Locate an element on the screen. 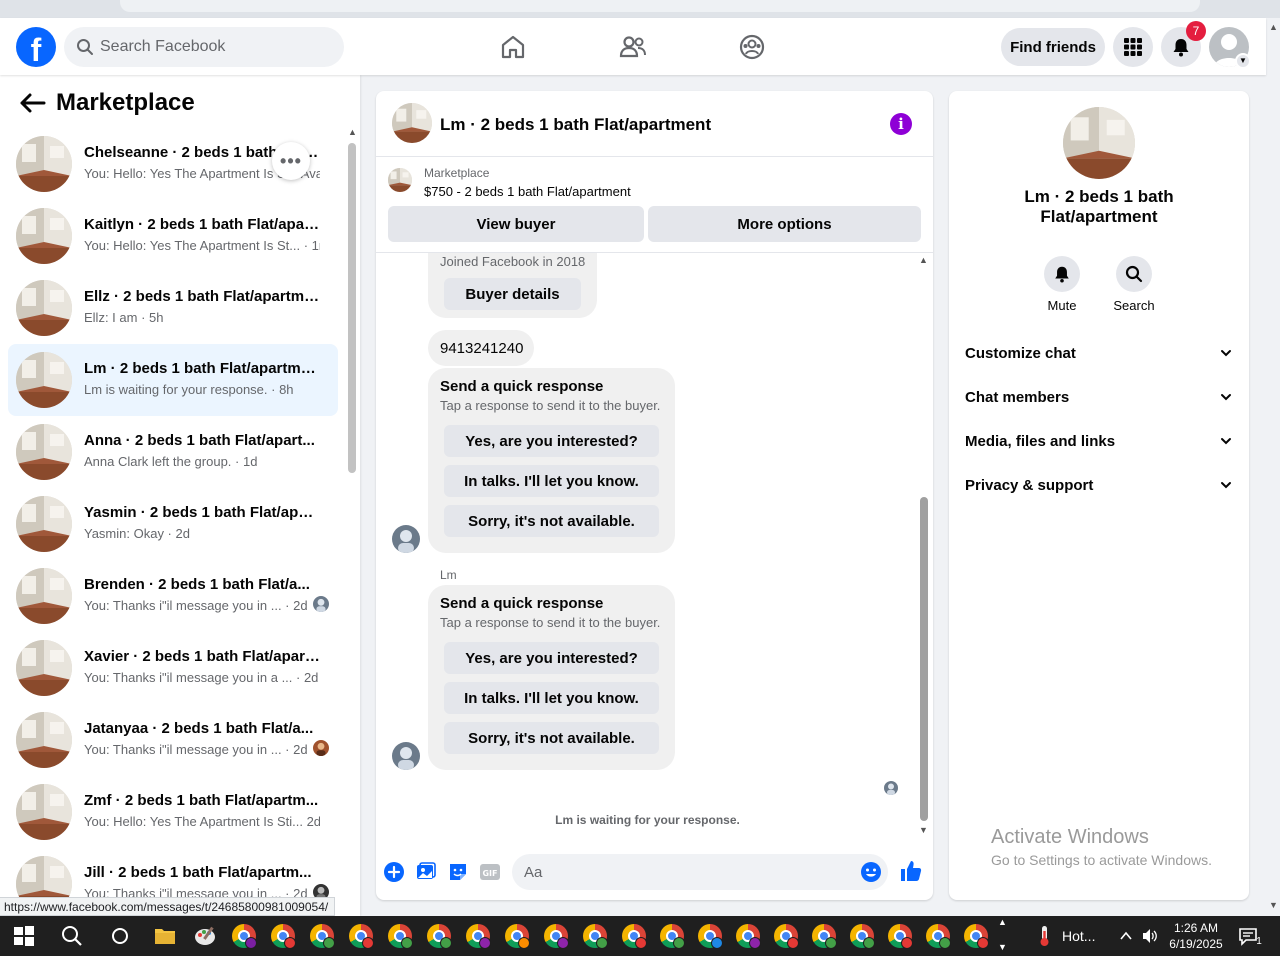 The width and height of the screenshot is (1280, 956). chevron-down-icon is located at coordinates (1226, 353).